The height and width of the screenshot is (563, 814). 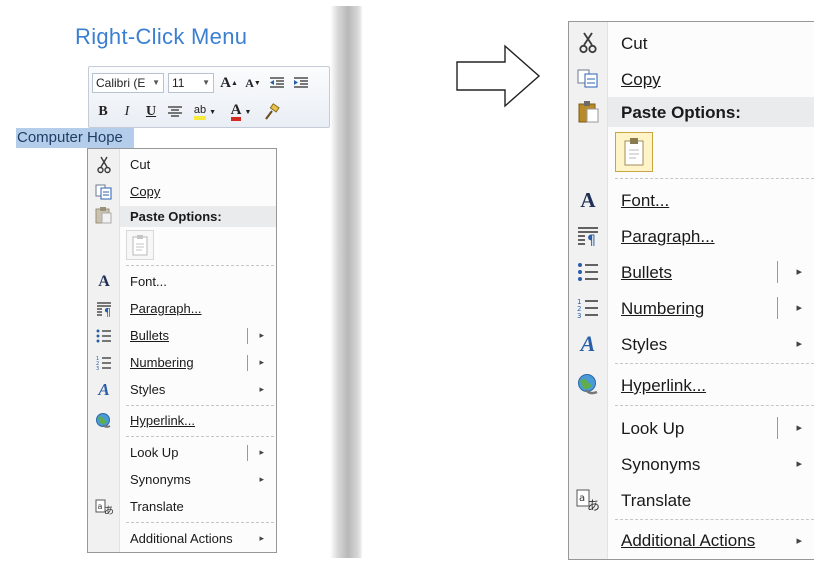 I want to click on menu-item-label: Look Up, so click(x=653, y=428).